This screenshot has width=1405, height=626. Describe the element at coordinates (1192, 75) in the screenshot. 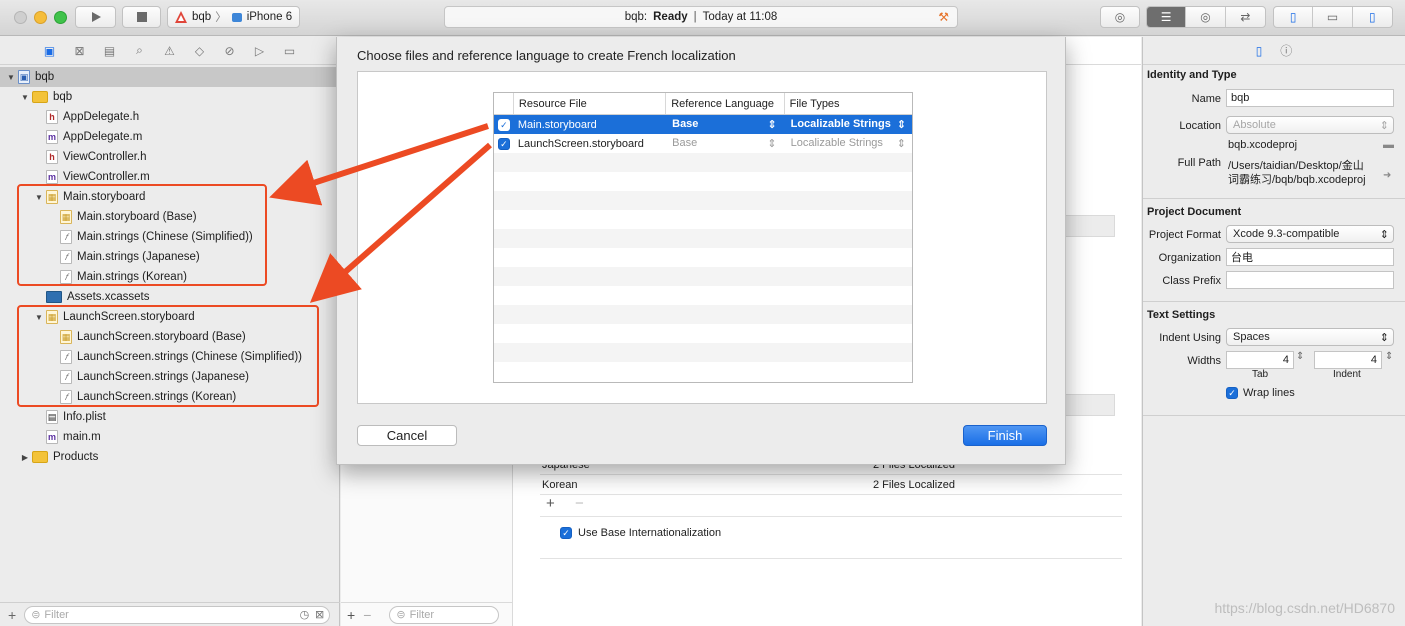

I see `identity-section-title: Identity and Type` at that location.